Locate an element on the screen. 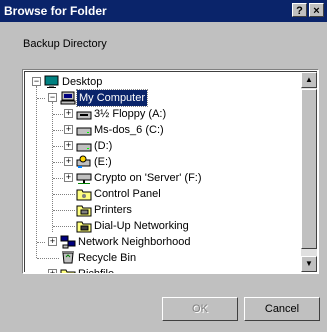 This screenshot has height=332, width=327. prompt-text: Backup Directory is located at coordinates (65, 44).